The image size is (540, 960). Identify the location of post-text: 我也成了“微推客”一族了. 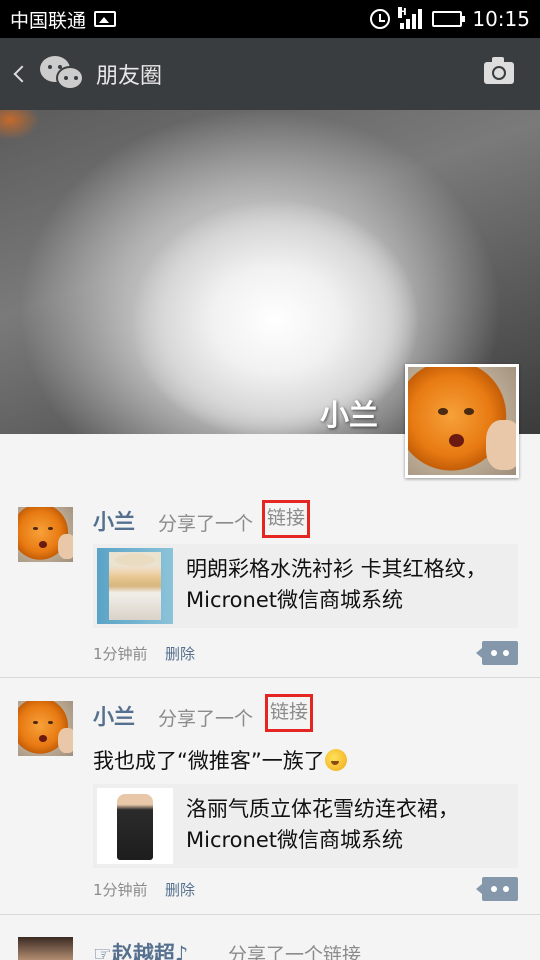
(220, 760).